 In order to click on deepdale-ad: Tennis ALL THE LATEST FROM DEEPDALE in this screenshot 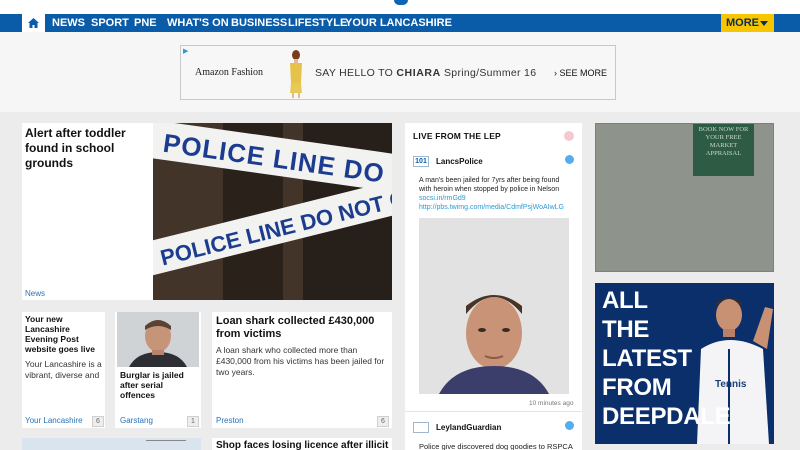, I will do `click(684, 363)`.